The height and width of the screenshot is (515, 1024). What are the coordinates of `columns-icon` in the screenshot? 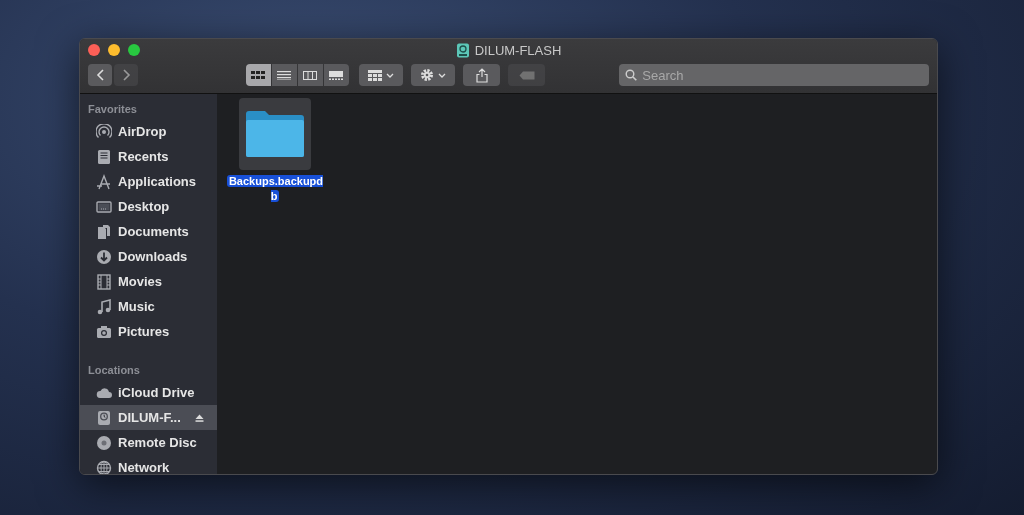 It's located at (310, 75).